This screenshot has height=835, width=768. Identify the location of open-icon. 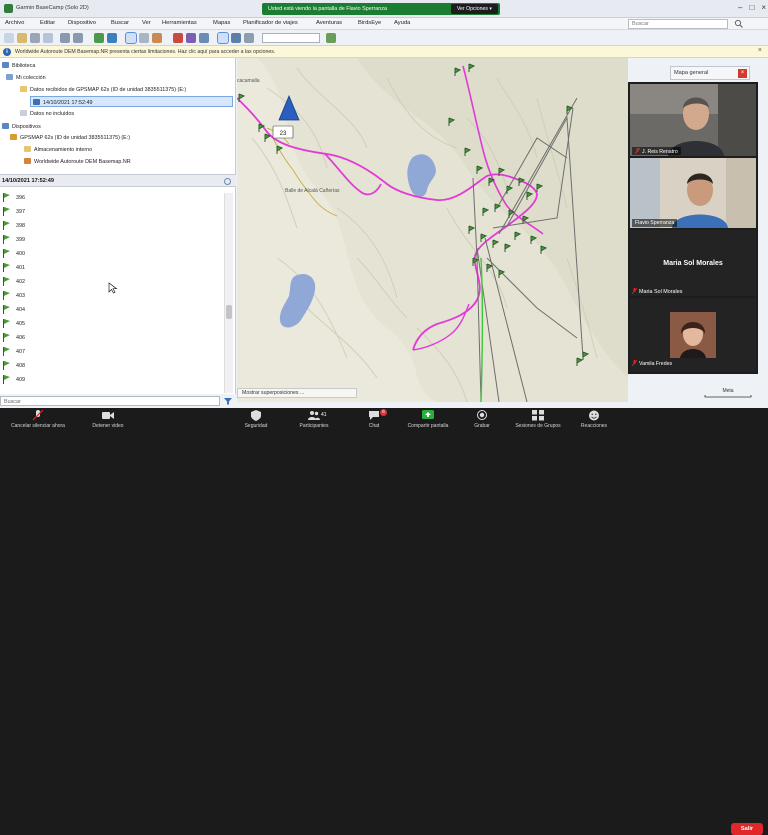
(22, 38).